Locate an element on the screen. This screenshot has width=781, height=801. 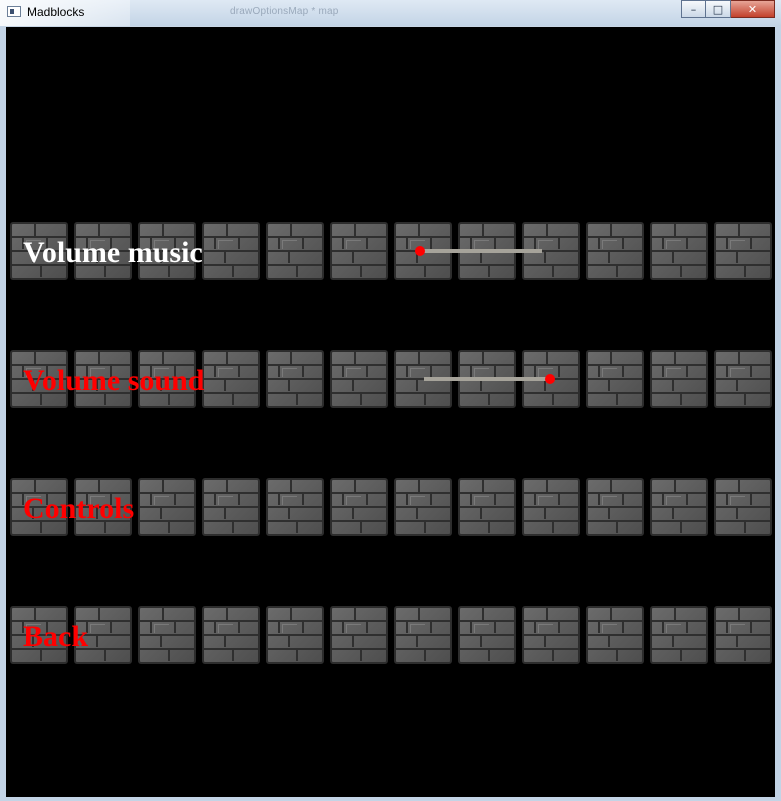
minimize-icon: – is located at coordinates (693, 9).